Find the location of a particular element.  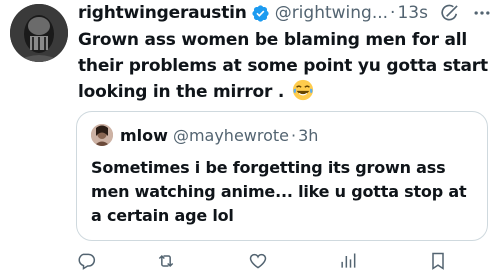

quote-handle: @mayhewrote is located at coordinates (230, 135).